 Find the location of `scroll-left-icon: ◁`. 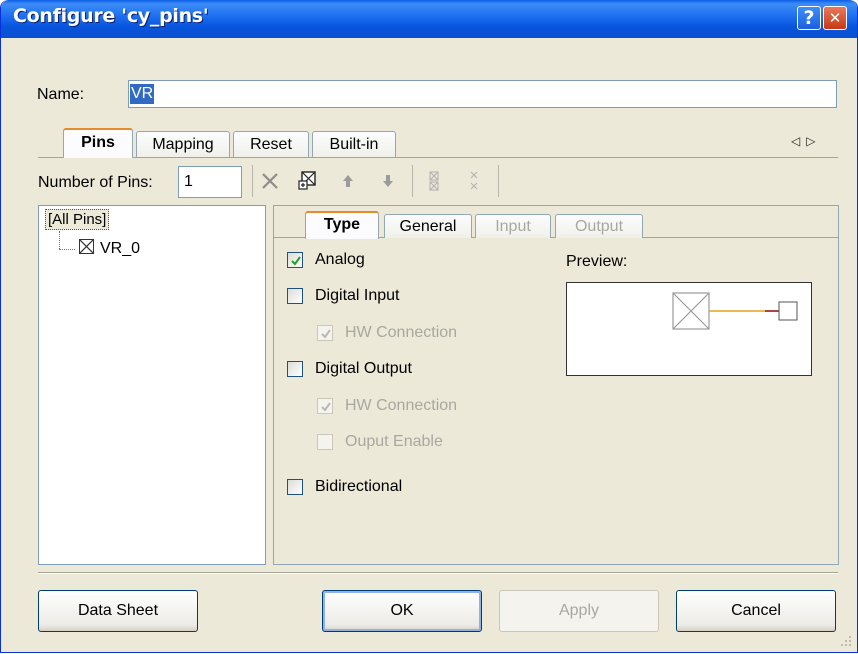

scroll-left-icon: ◁ is located at coordinates (798, 141).